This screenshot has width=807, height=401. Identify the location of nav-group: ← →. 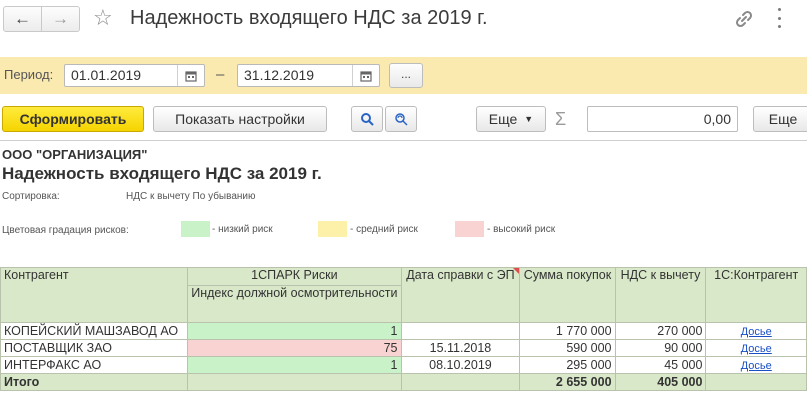
(41, 19).